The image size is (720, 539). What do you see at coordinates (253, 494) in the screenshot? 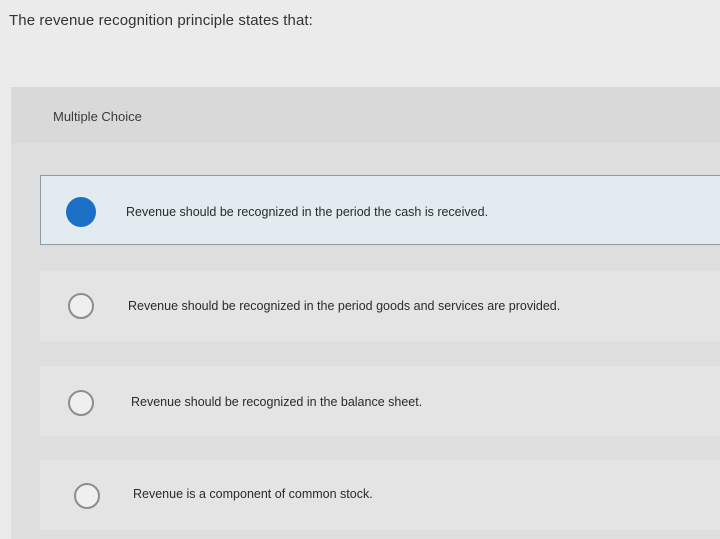
I see `answer-option-label: Revenue is a component of common stock.` at bounding box center [253, 494].